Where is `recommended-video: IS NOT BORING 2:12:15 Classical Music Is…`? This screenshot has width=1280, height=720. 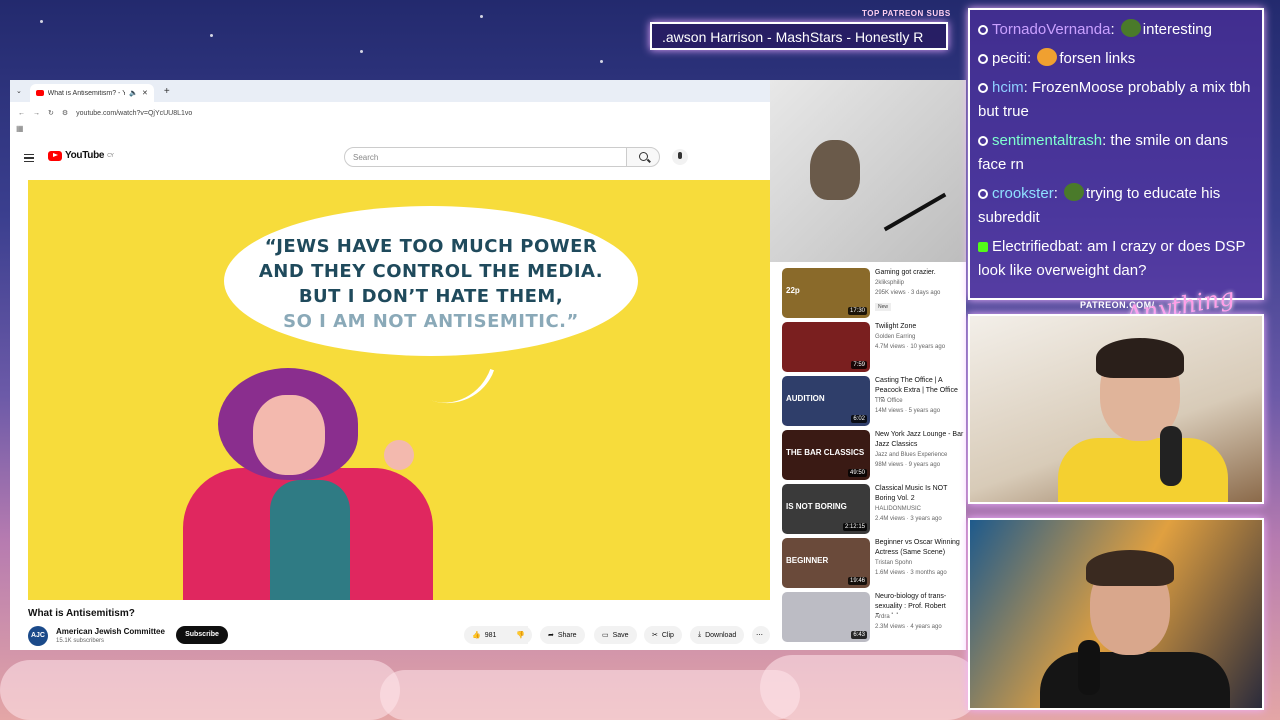
recommended-video: IS NOT BORING 2:12:15 Classical Music Is… is located at coordinates (874, 510).